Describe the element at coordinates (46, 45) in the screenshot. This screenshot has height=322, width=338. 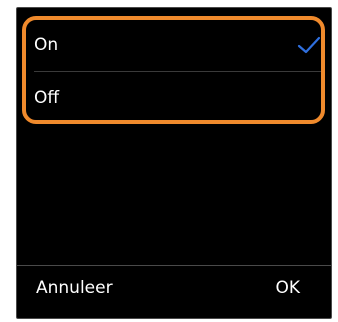
I see `option-on-label: On` at that location.